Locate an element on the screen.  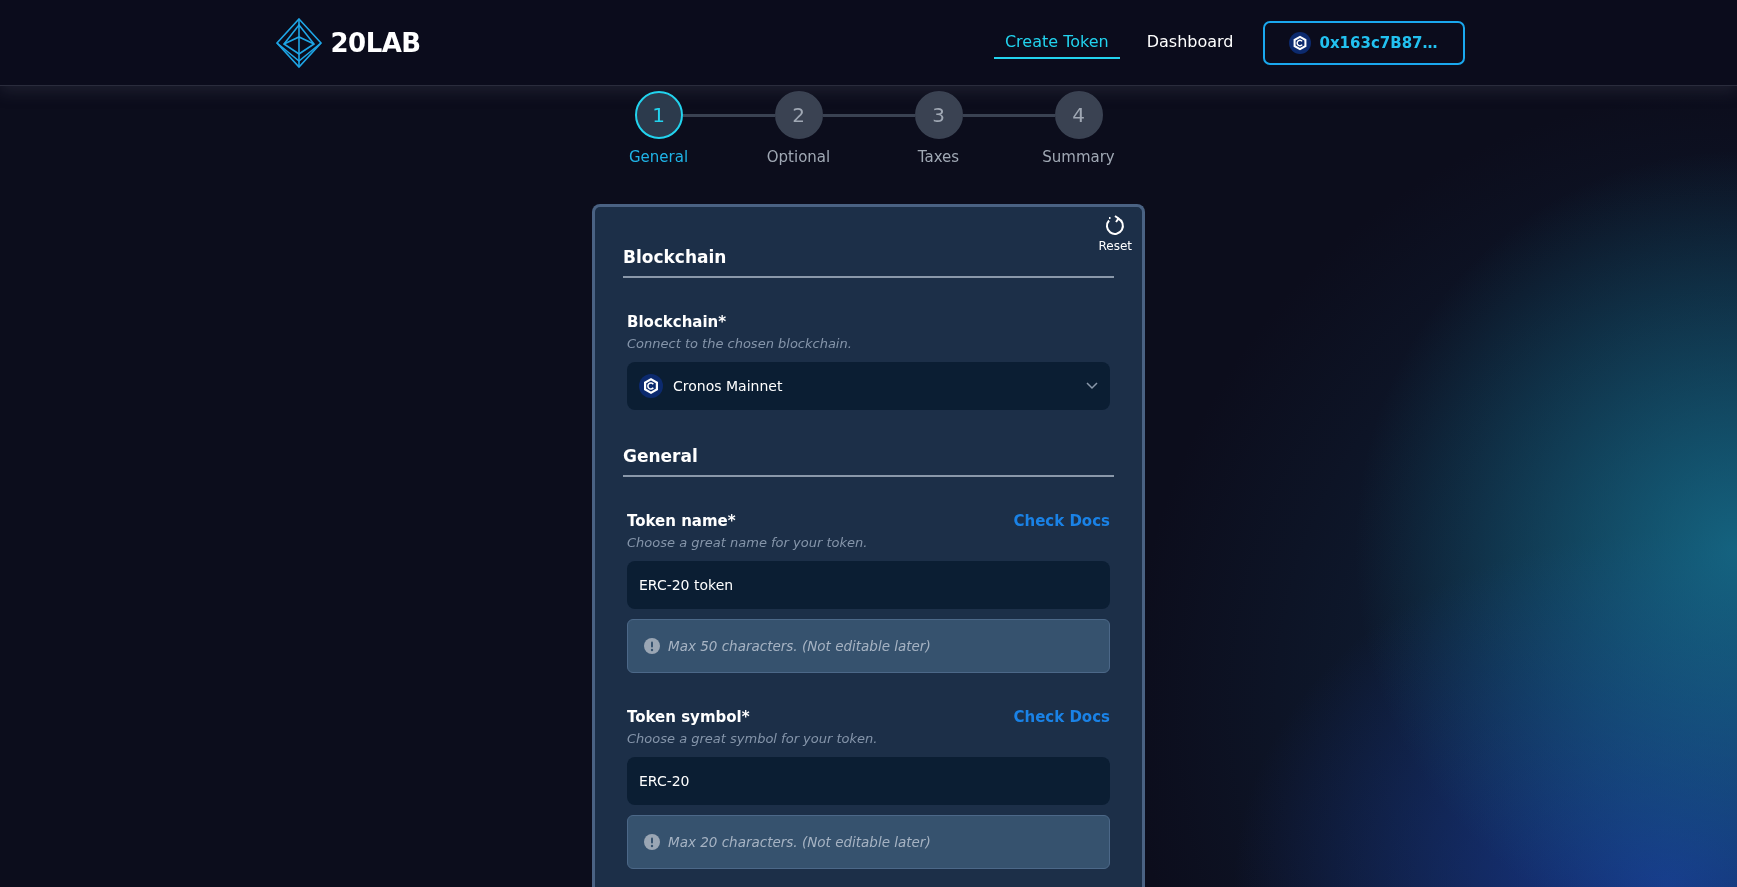
note-text: Max 20 characters. (Not editable later) is located at coordinates (799, 842).